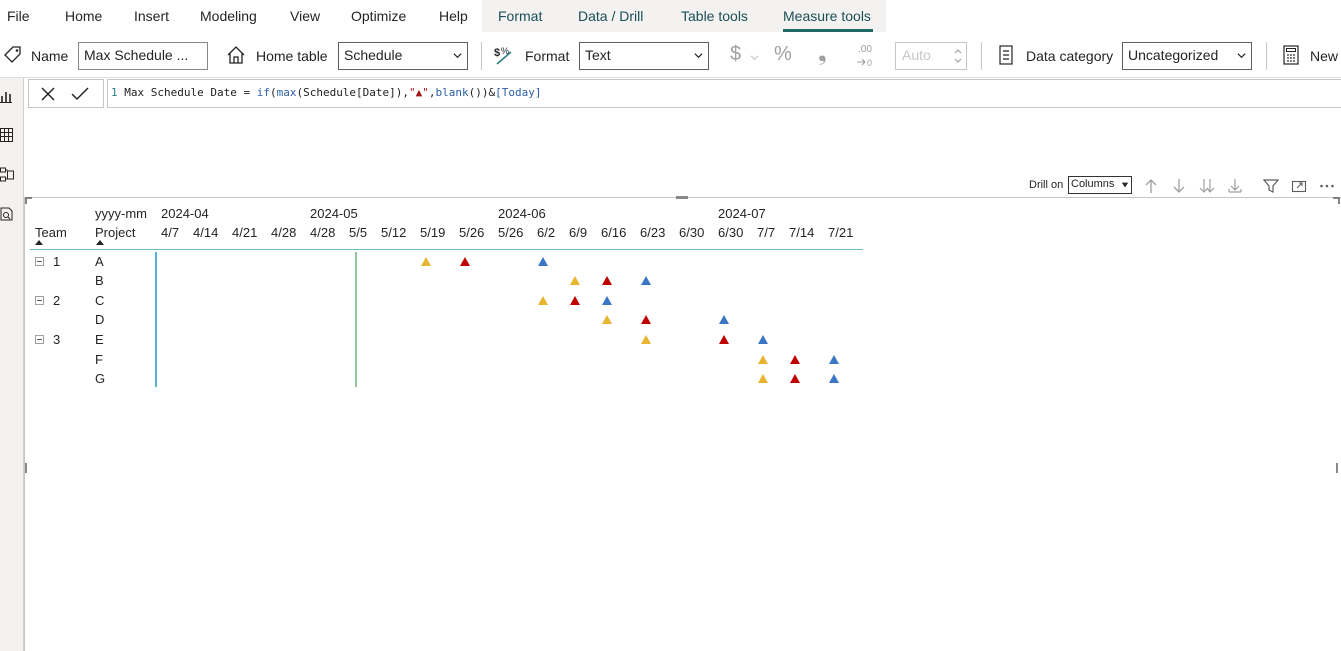 This screenshot has height=651, width=1341. I want to click on week-header: 5/12, so click(393, 232).